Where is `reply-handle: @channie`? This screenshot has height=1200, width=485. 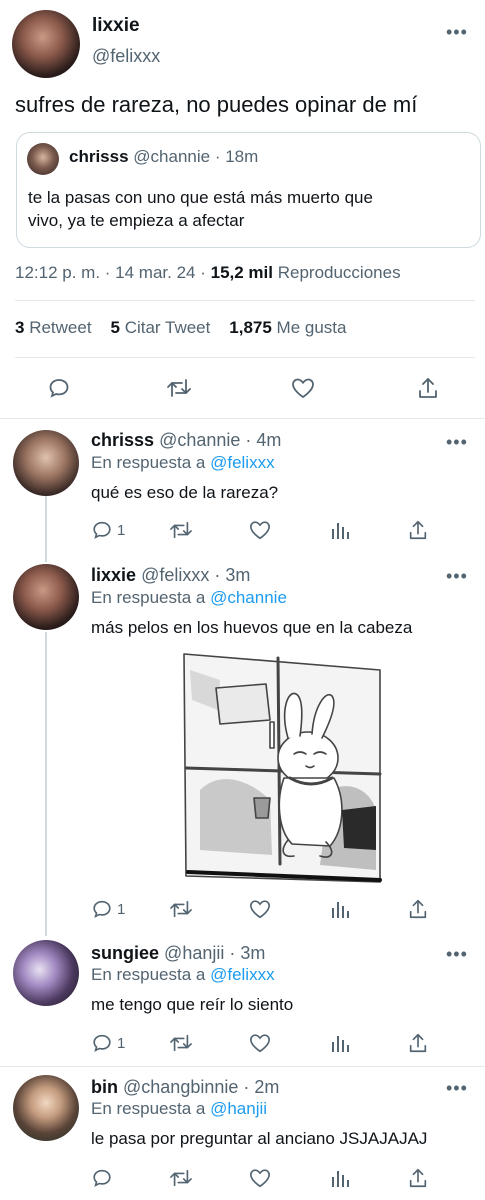 reply-handle: @channie is located at coordinates (199, 440).